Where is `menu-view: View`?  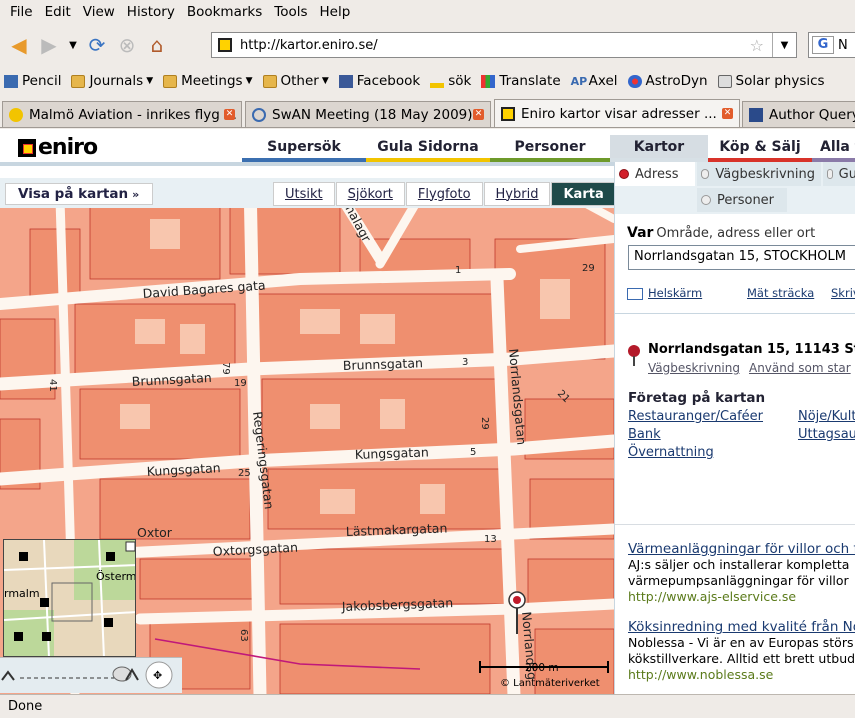 menu-view: View is located at coordinates (99, 12).